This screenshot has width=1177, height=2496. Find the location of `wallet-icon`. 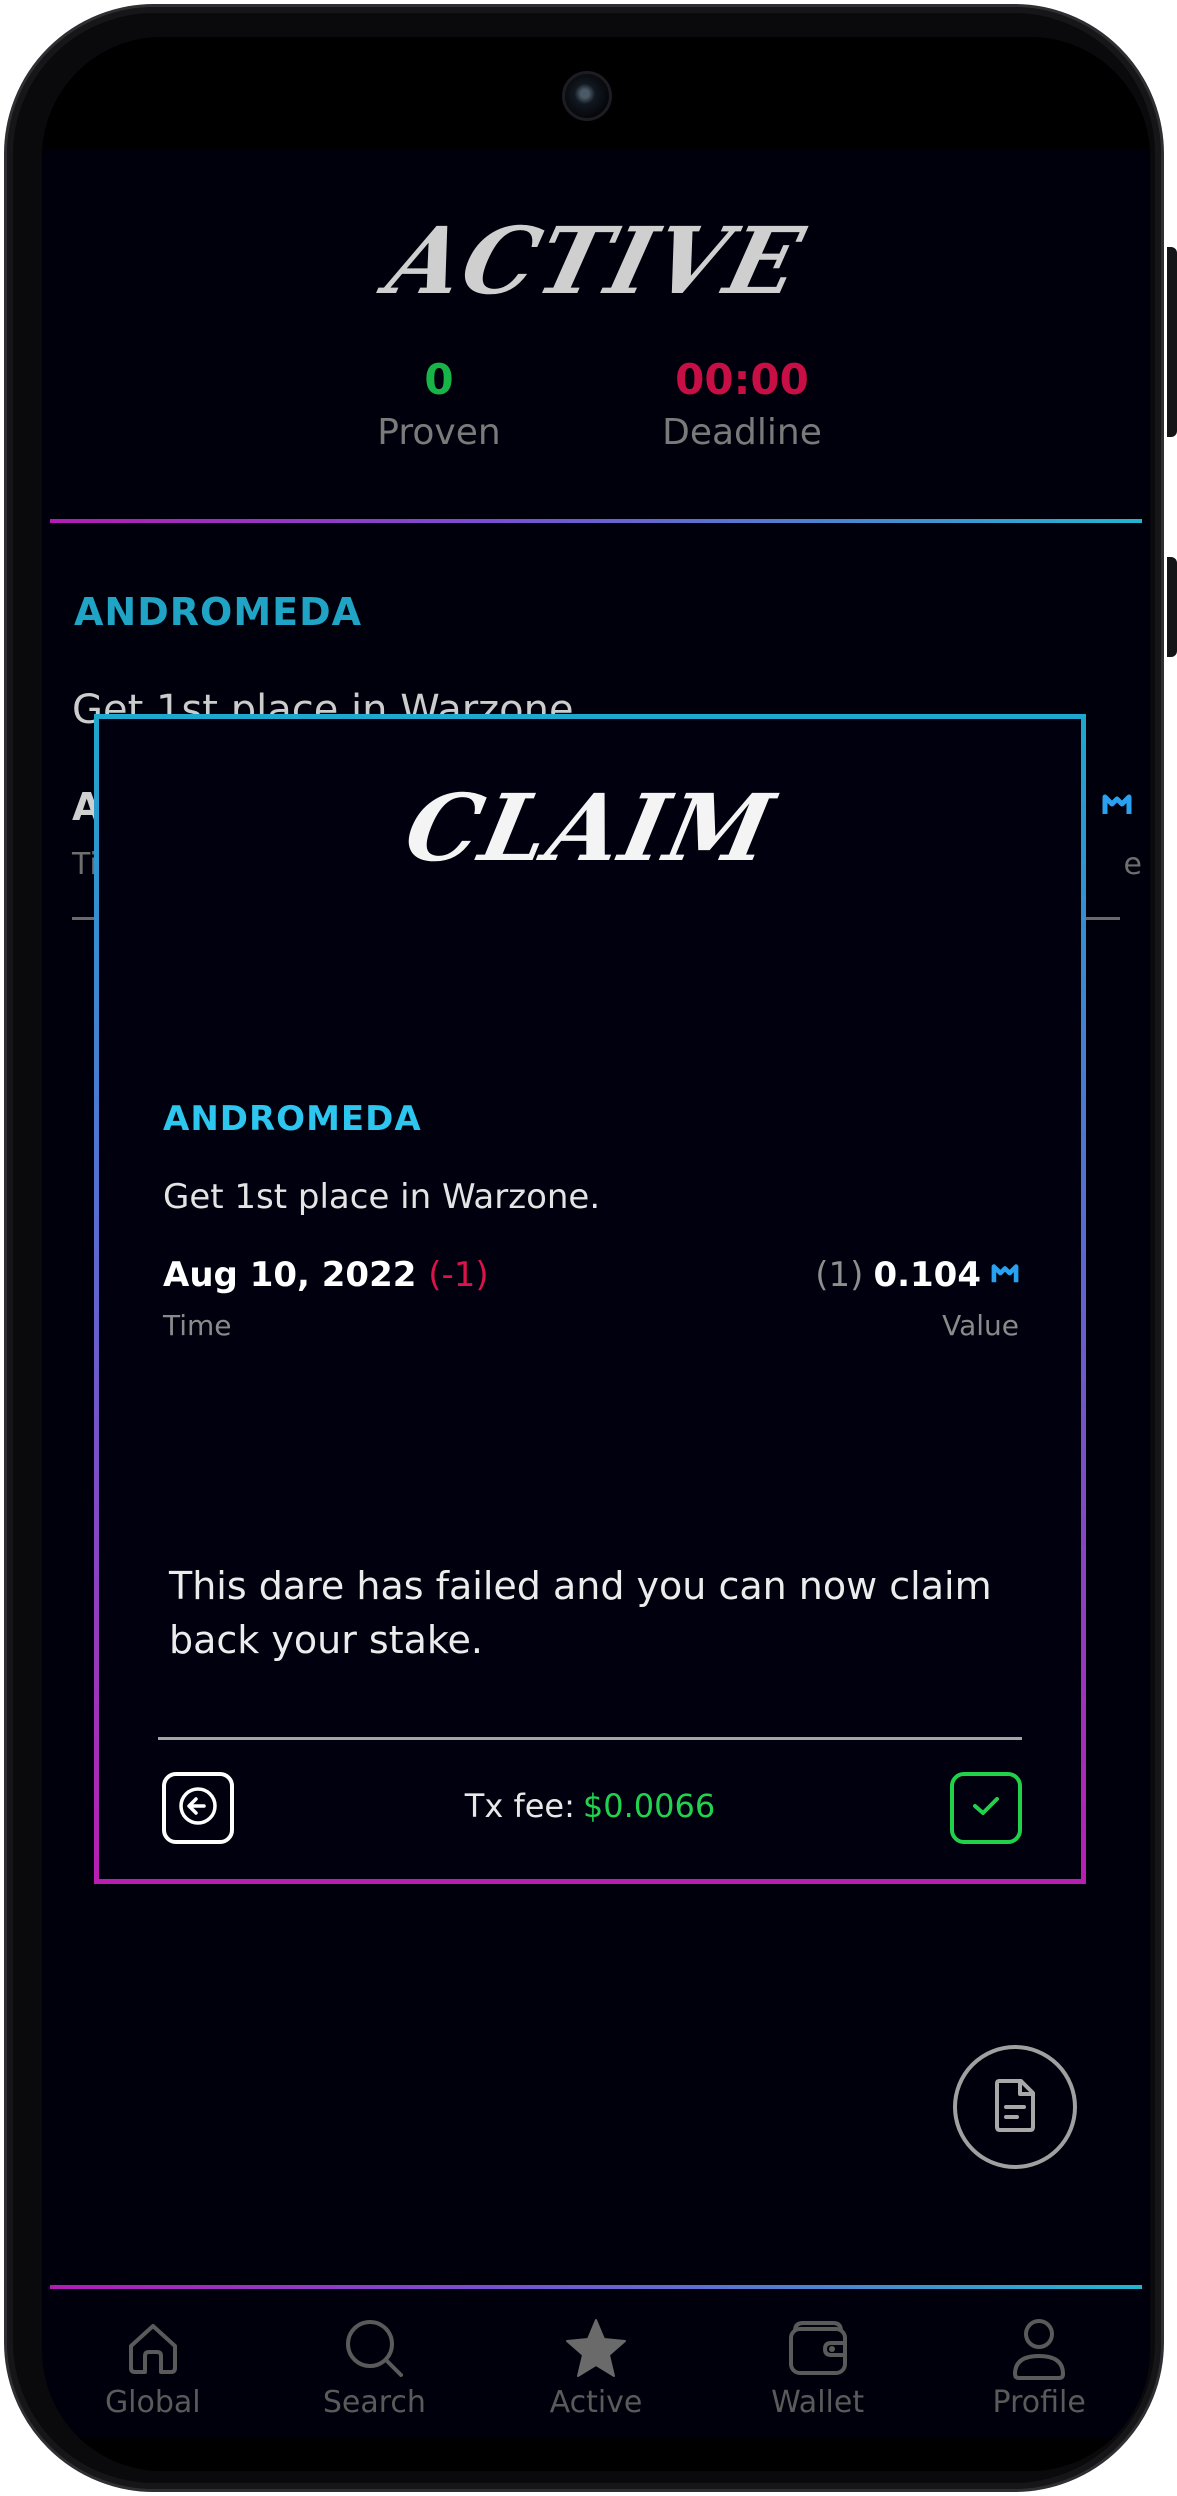

wallet-icon is located at coordinates (818, 2348).